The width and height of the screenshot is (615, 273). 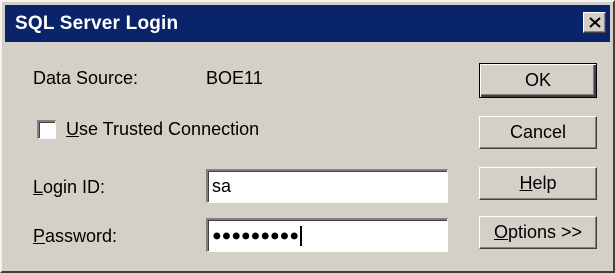 What do you see at coordinates (500, 232) in the screenshot?
I see `options-accel: O` at bounding box center [500, 232].